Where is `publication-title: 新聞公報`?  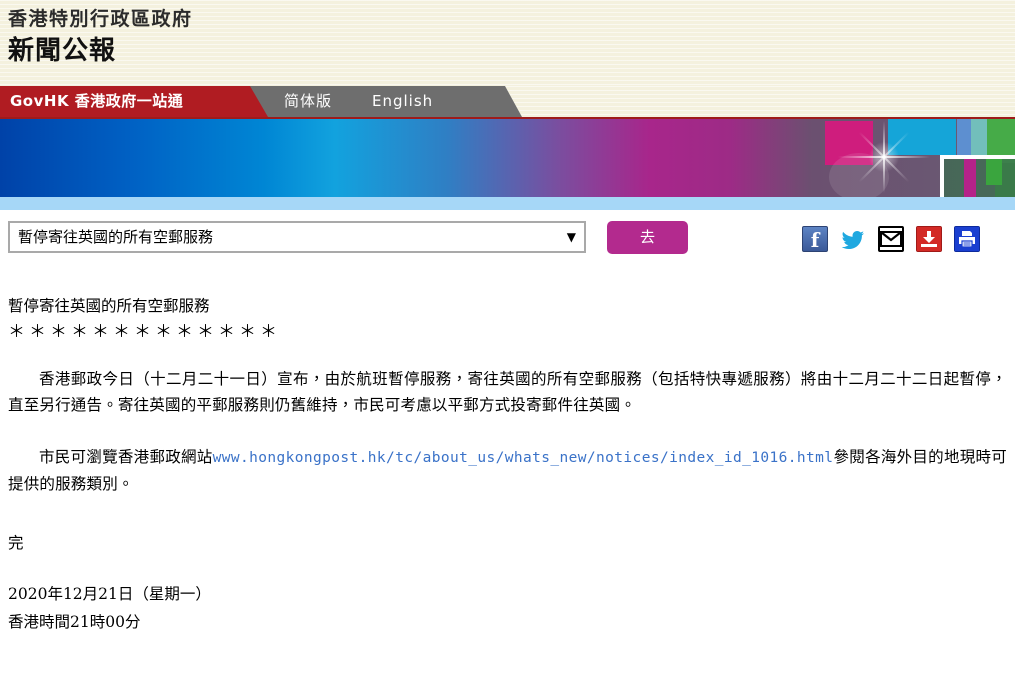 publication-title: 新聞公報 is located at coordinates (62, 51).